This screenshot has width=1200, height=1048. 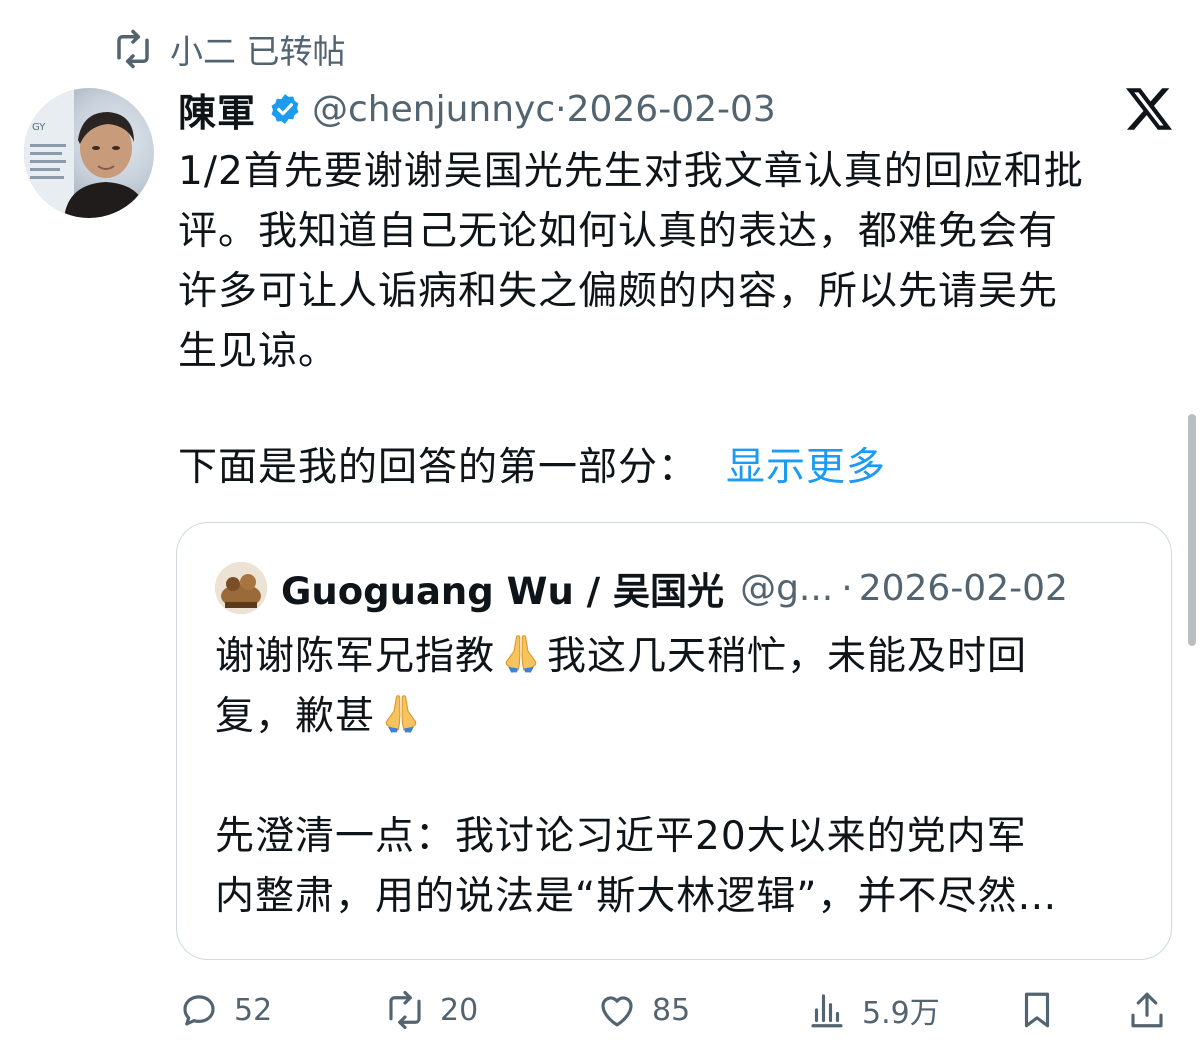 I want to click on svg-text: GY, so click(x=39, y=127).